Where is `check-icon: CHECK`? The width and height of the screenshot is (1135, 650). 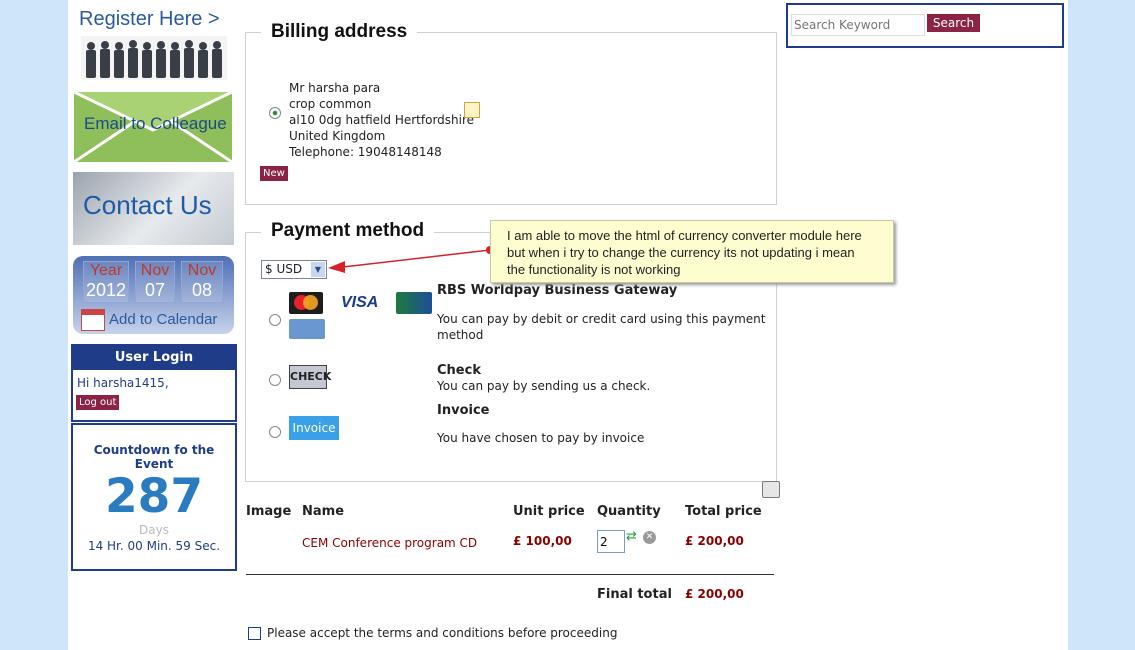 check-icon: CHECK is located at coordinates (310, 377).